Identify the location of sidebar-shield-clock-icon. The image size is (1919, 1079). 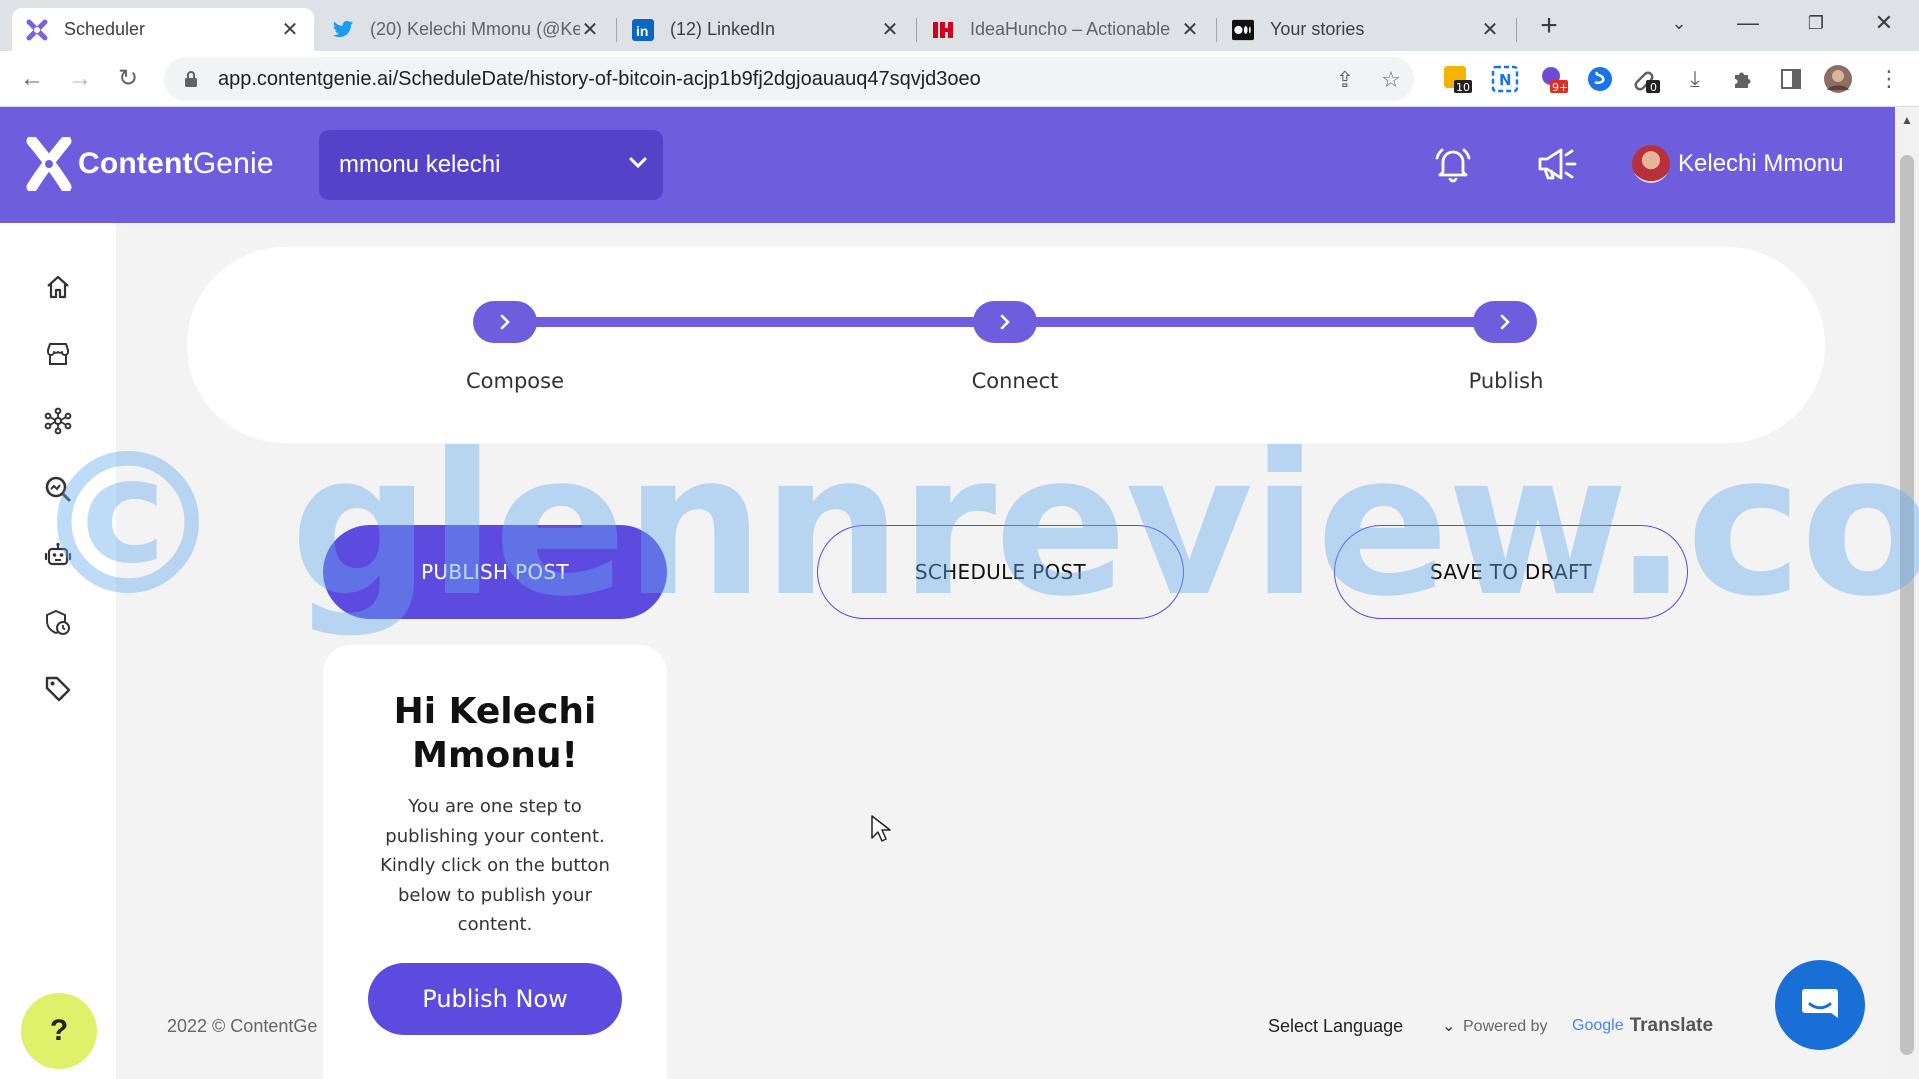
(58, 623).